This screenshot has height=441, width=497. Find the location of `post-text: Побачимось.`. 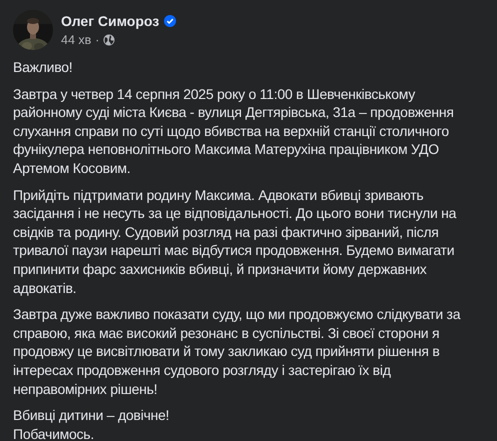

post-text: Побачимось. is located at coordinates (54, 432).